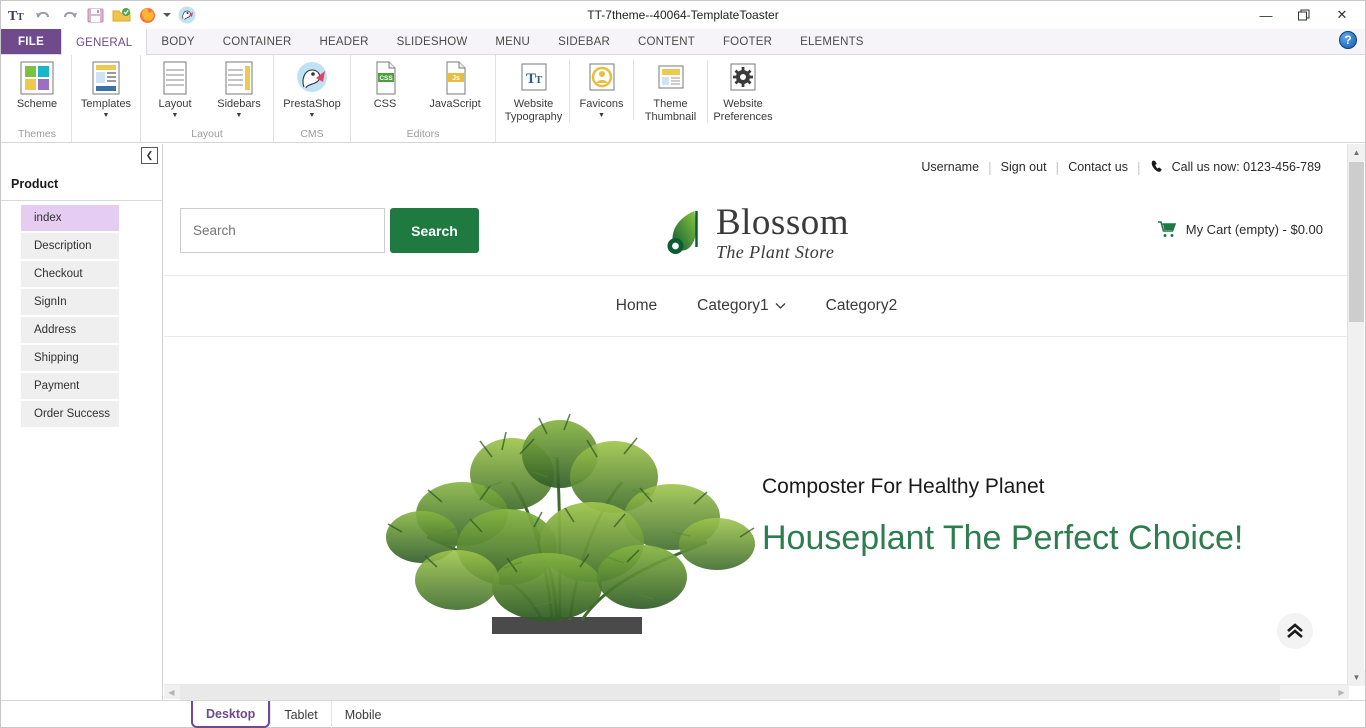  Describe the element at coordinates (903, 486) in the screenshot. I see `hero-subtitle: Composter For Healthy Planet` at that location.